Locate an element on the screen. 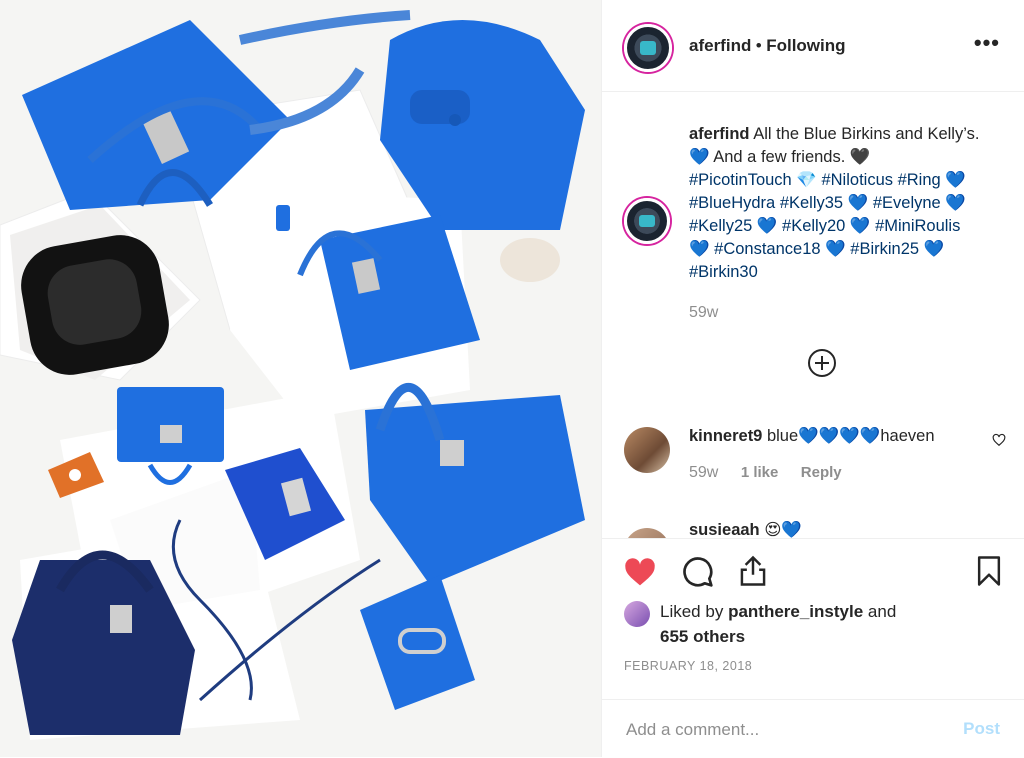 The width and height of the screenshot is (1024, 758). liked-by-and: and is located at coordinates (882, 611).